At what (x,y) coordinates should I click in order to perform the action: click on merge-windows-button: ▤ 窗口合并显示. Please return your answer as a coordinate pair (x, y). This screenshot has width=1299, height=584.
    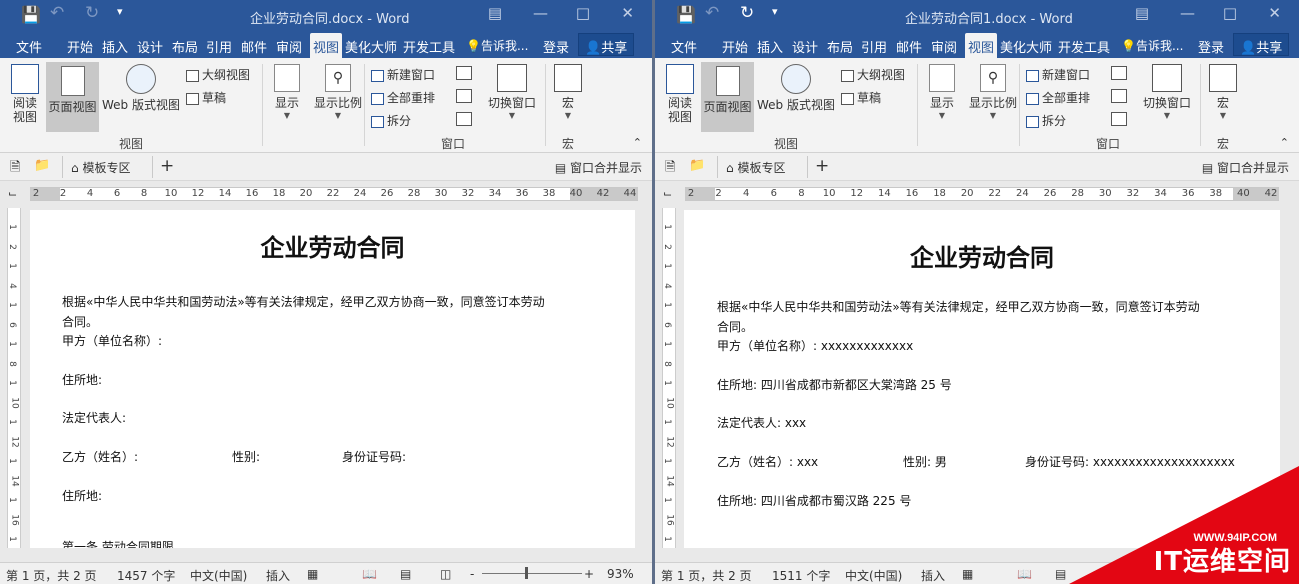
    Looking at the image, I should click on (598, 167).